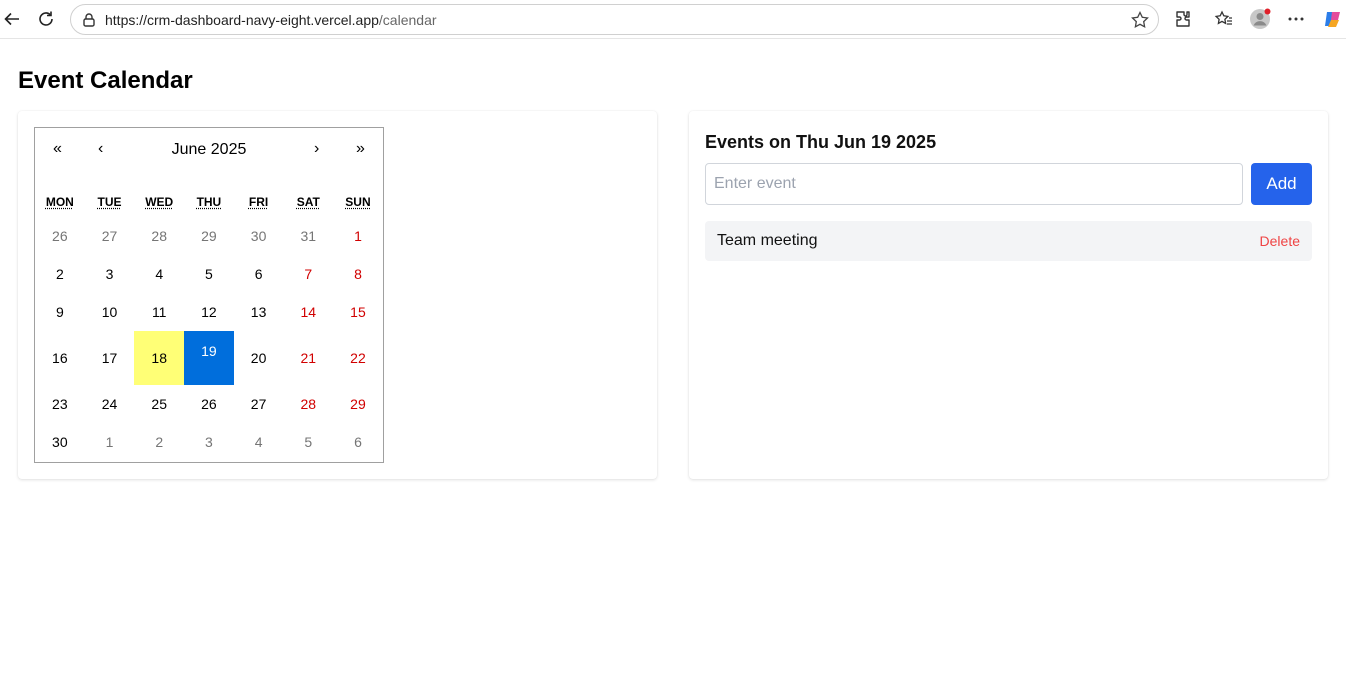 This screenshot has width=1346, height=682. What do you see at coordinates (105, 80) in the screenshot?
I see `page-title: Event Calendar` at bounding box center [105, 80].